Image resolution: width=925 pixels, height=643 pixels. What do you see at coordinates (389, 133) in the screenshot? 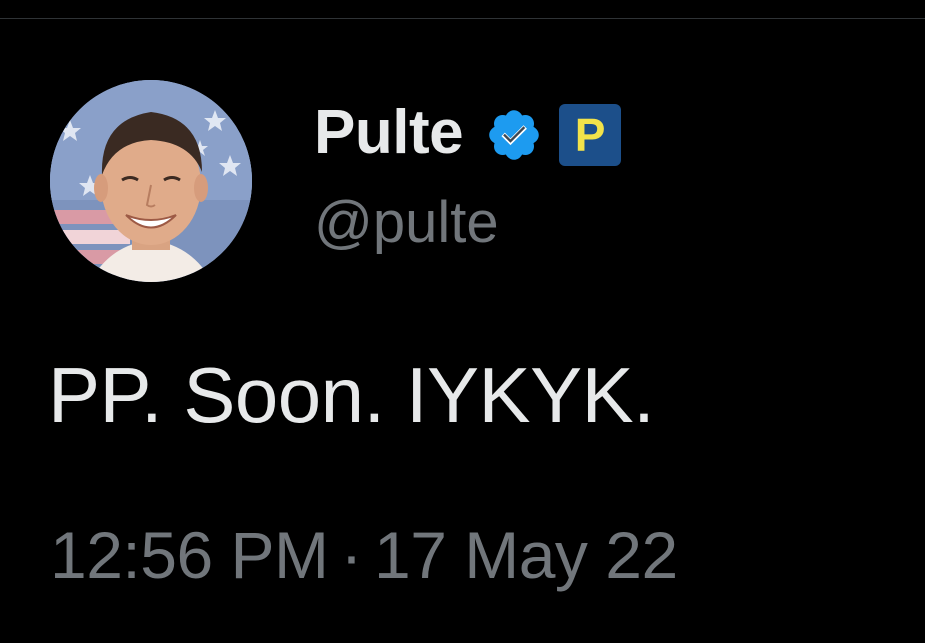
I see `author-display-name: Pulte` at bounding box center [389, 133].